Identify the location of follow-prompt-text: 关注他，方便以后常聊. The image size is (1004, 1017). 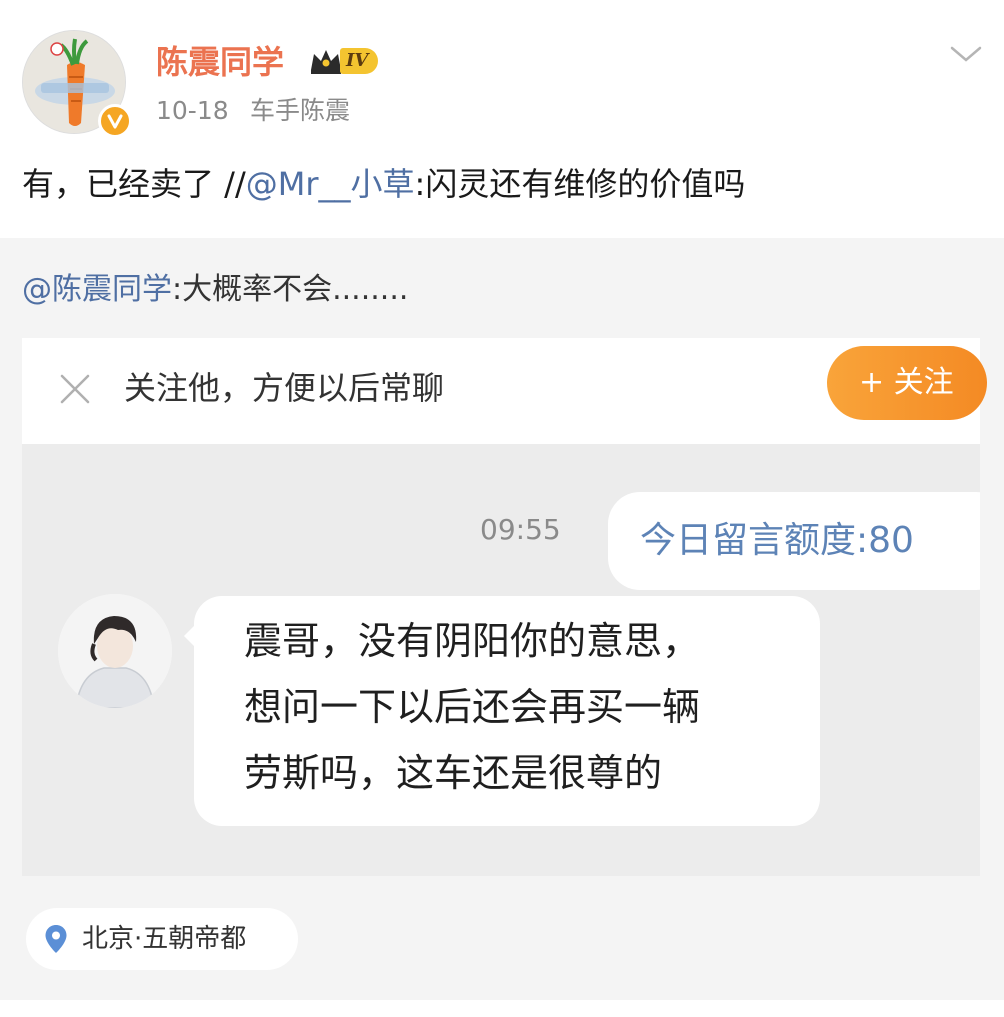
(284, 388).